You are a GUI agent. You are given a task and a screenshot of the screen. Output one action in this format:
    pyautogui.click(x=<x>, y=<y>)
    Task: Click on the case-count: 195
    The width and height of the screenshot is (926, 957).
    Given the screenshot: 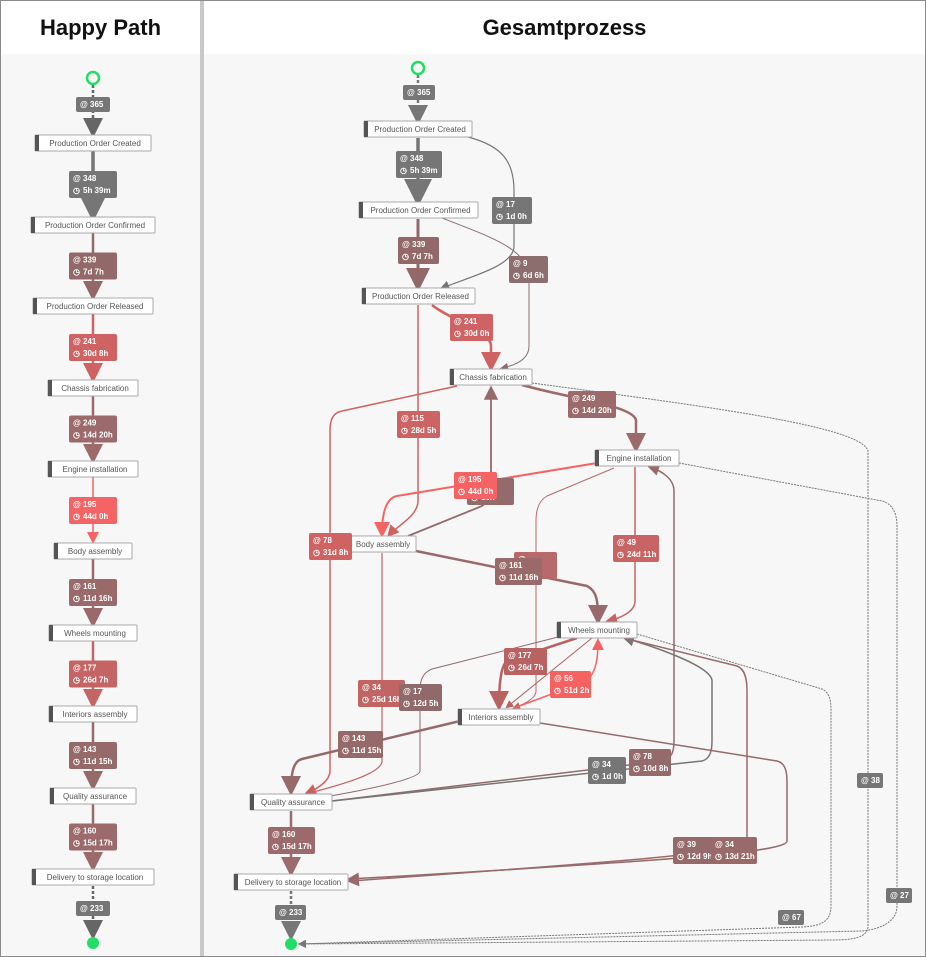 What is the action you would take?
    pyautogui.click(x=90, y=504)
    